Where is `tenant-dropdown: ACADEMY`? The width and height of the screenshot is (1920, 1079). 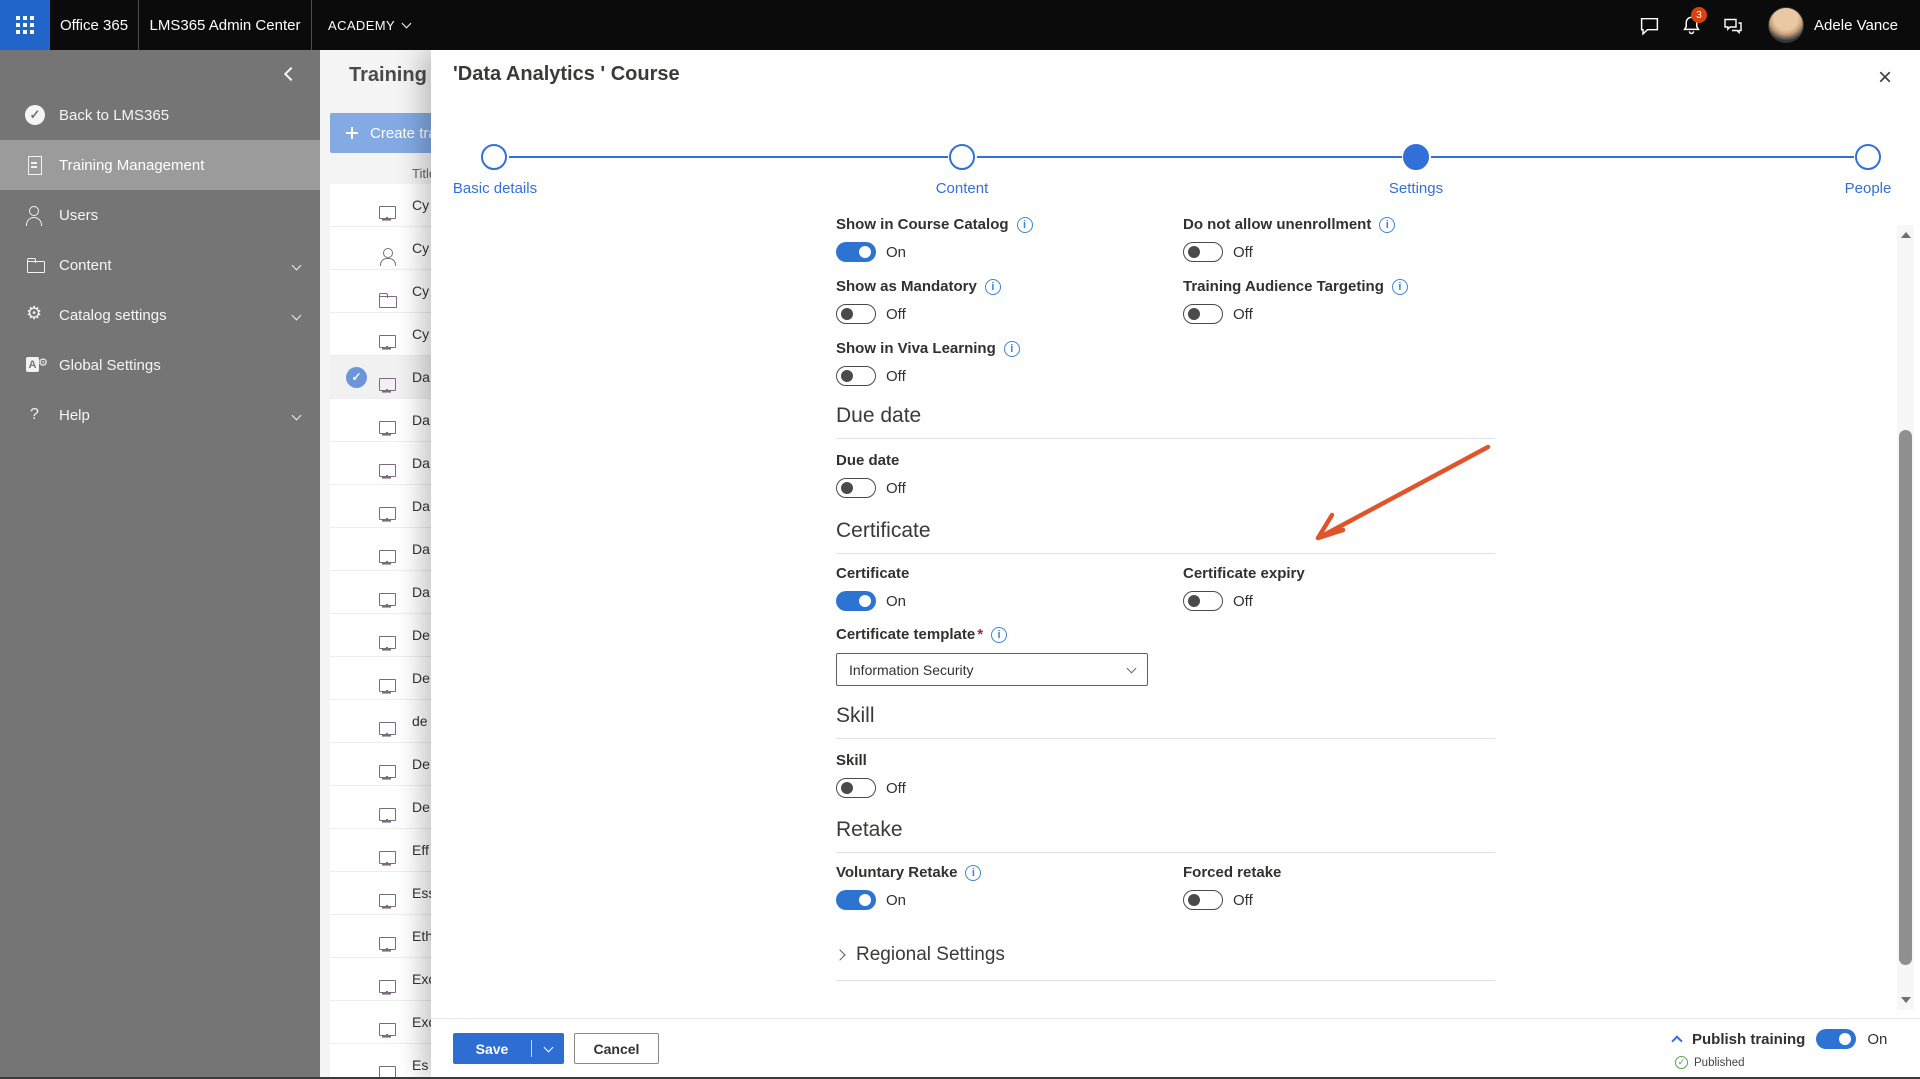
tenant-dropdown: ACADEMY is located at coordinates (369, 25).